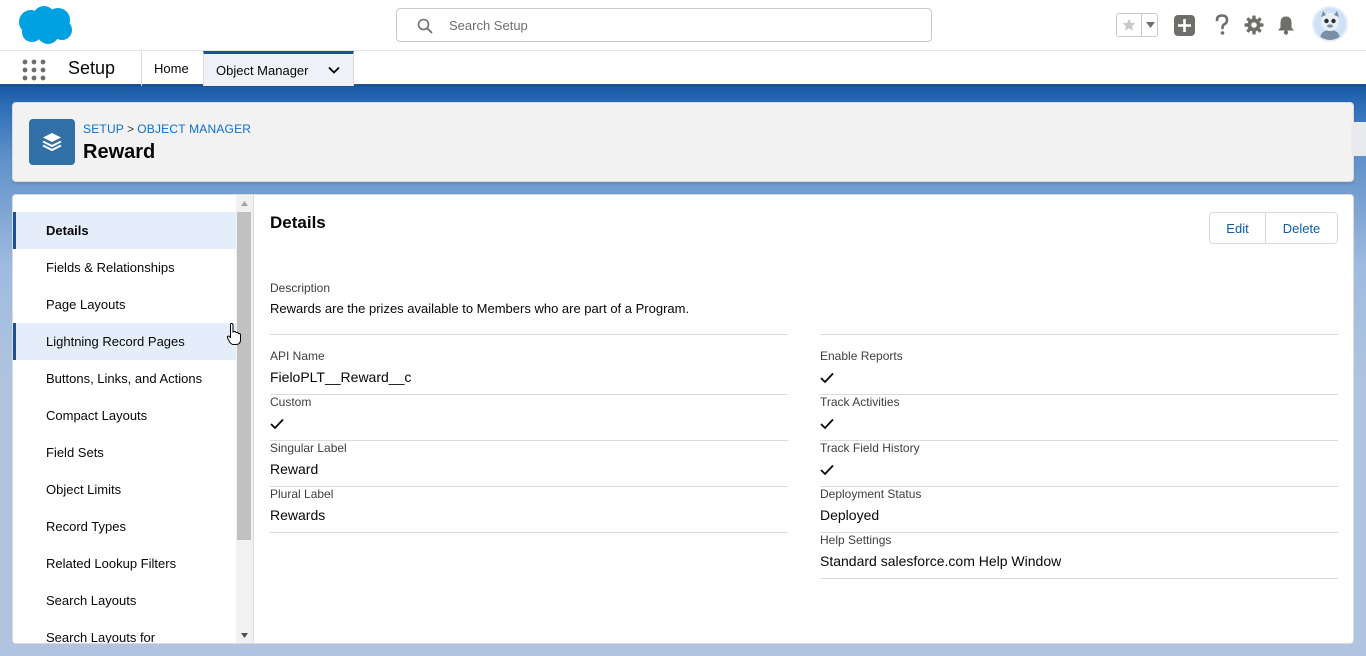  I want to click on field-value: Standard salesforce.com Help Window, so click(941, 561).